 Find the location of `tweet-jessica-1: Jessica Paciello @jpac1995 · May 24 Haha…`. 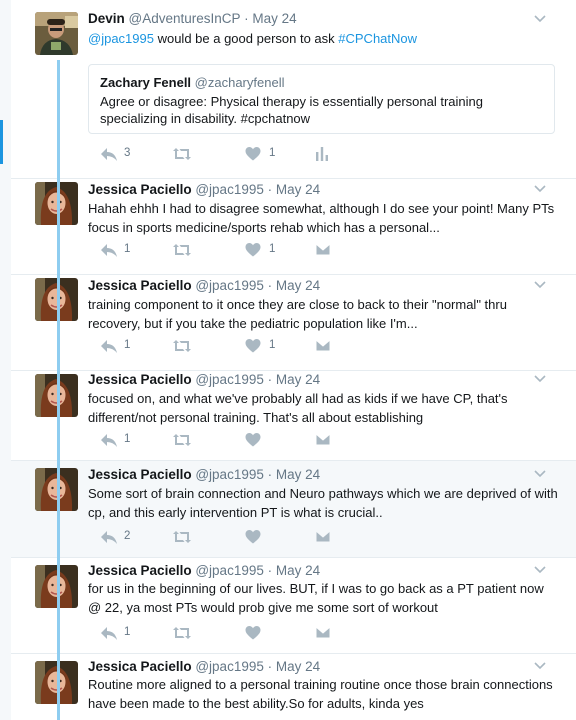

tweet-jessica-1: Jessica Paciello @jpac1995 · May 24 Haha… is located at coordinates (293, 226).